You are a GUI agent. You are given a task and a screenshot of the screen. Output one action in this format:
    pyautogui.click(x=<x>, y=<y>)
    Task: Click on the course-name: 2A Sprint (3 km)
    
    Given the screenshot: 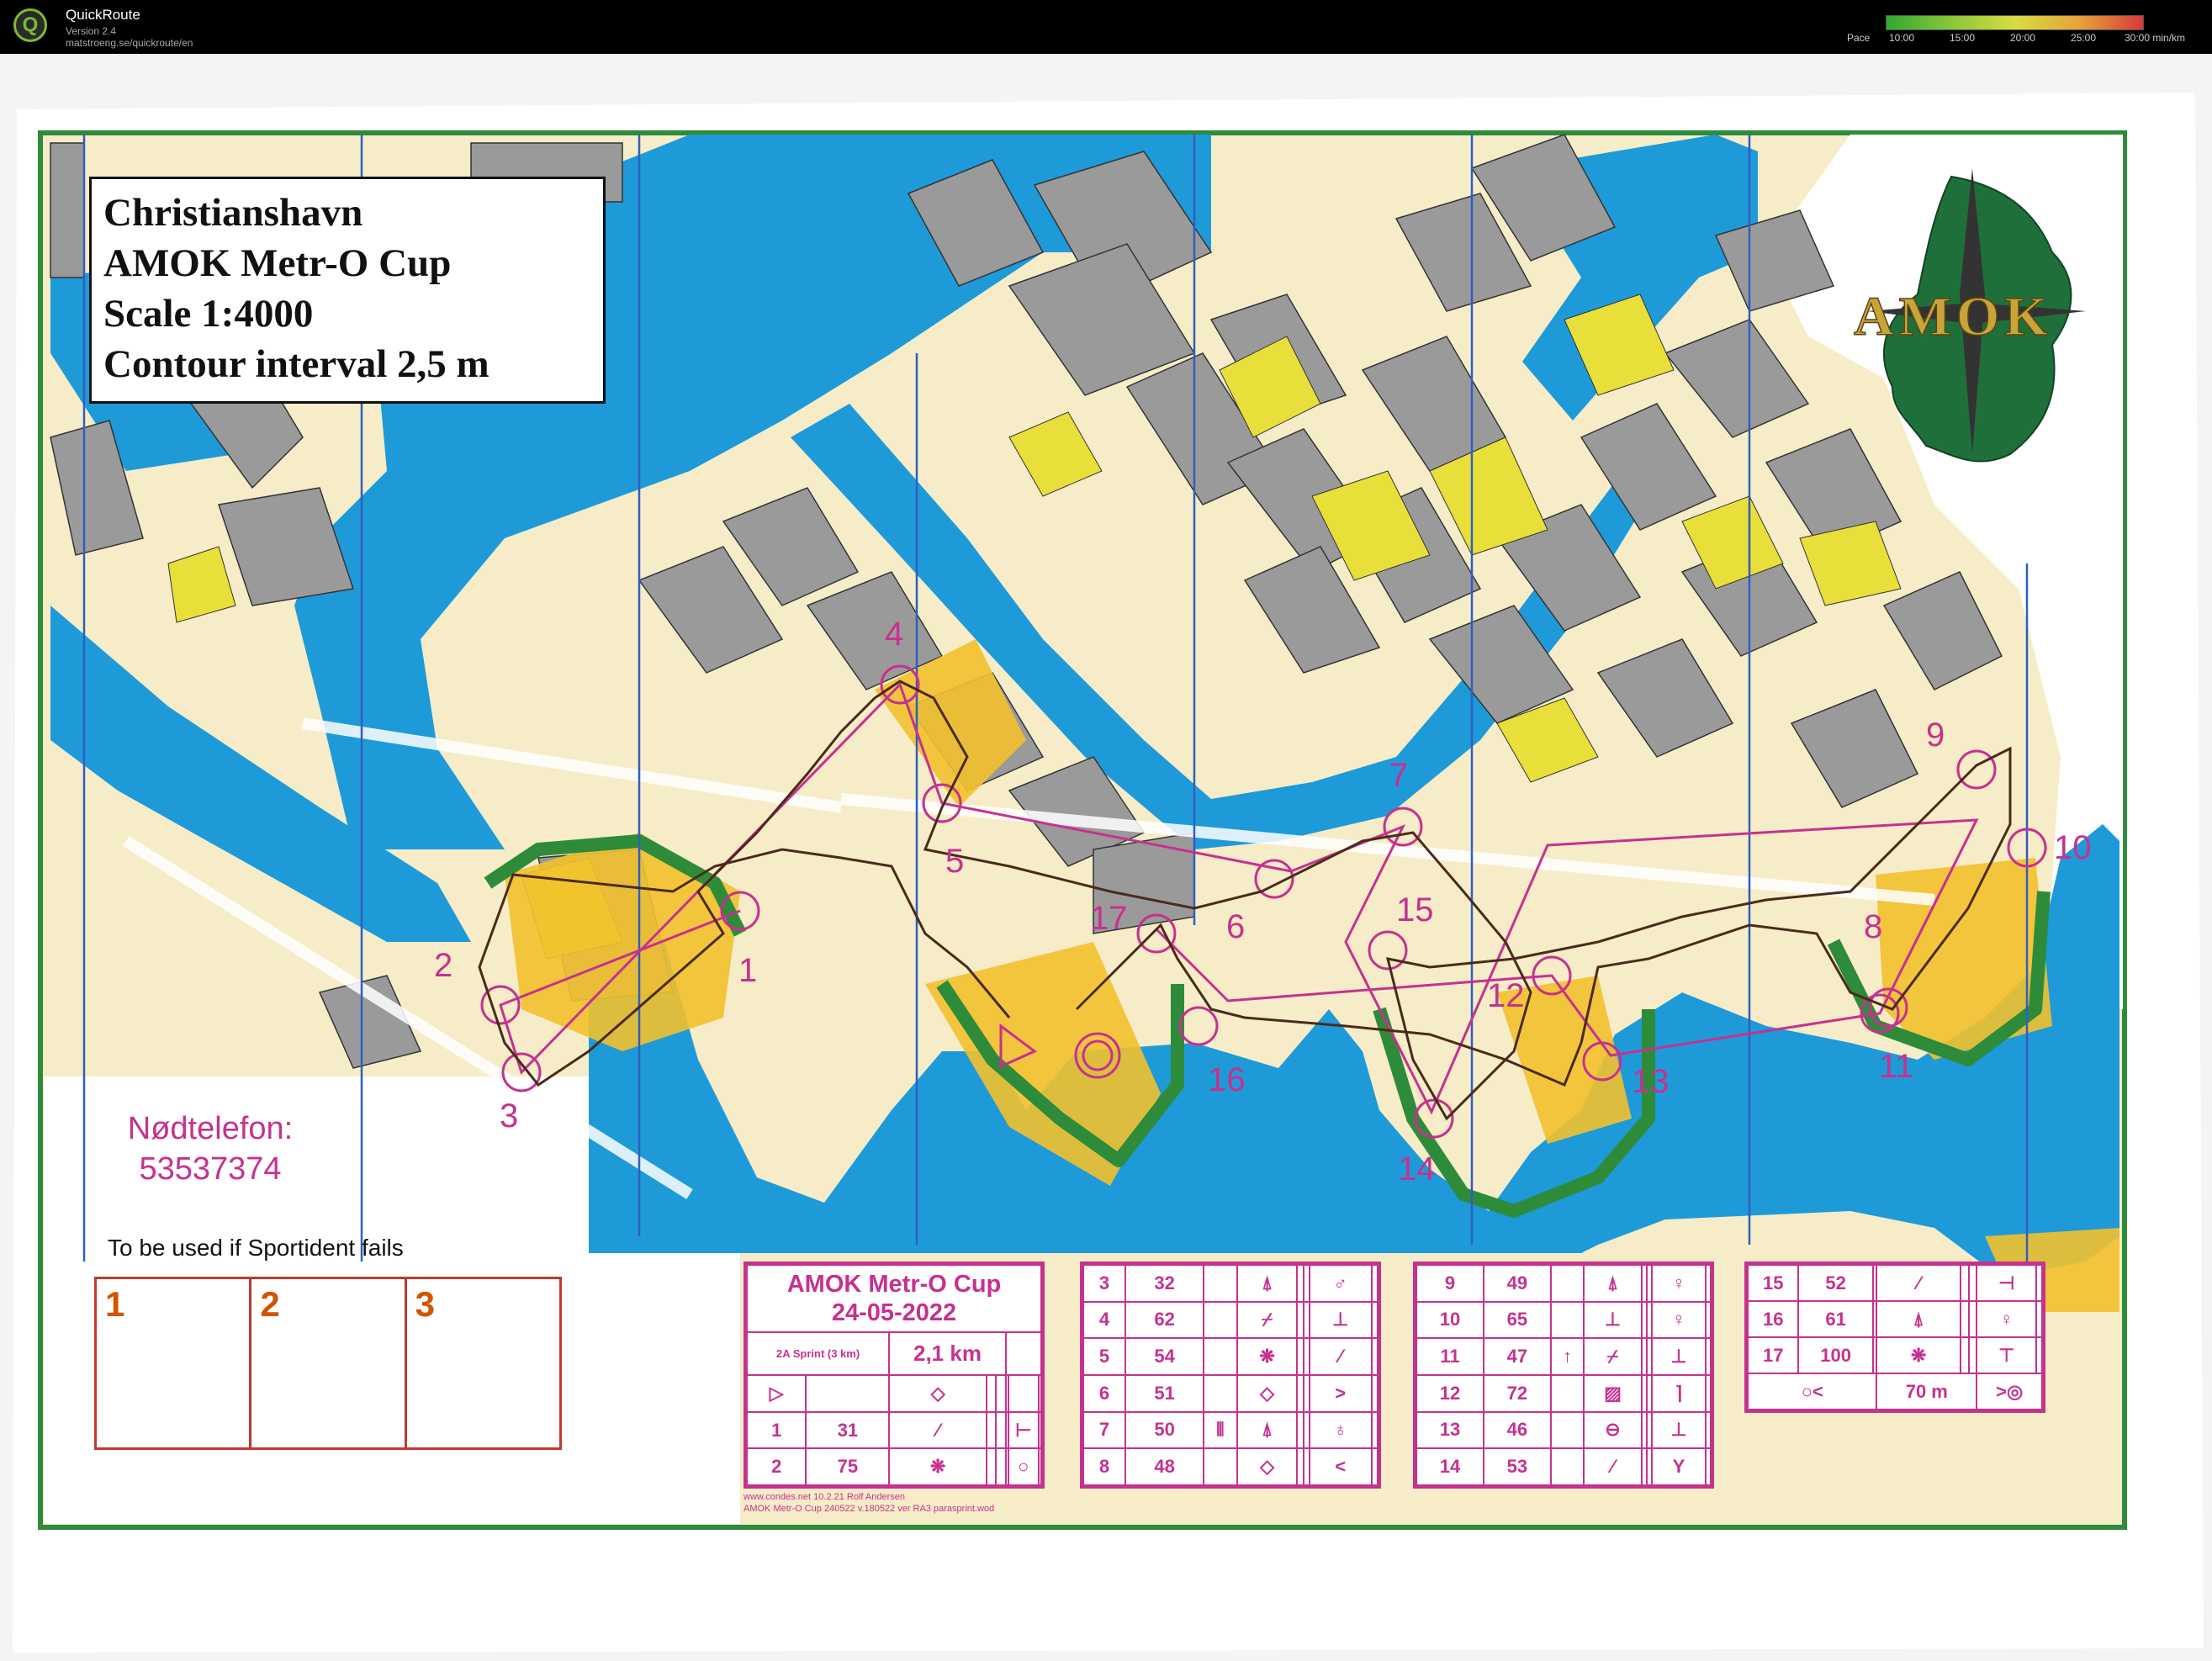 What is the action you would take?
    pyautogui.click(x=818, y=1353)
    